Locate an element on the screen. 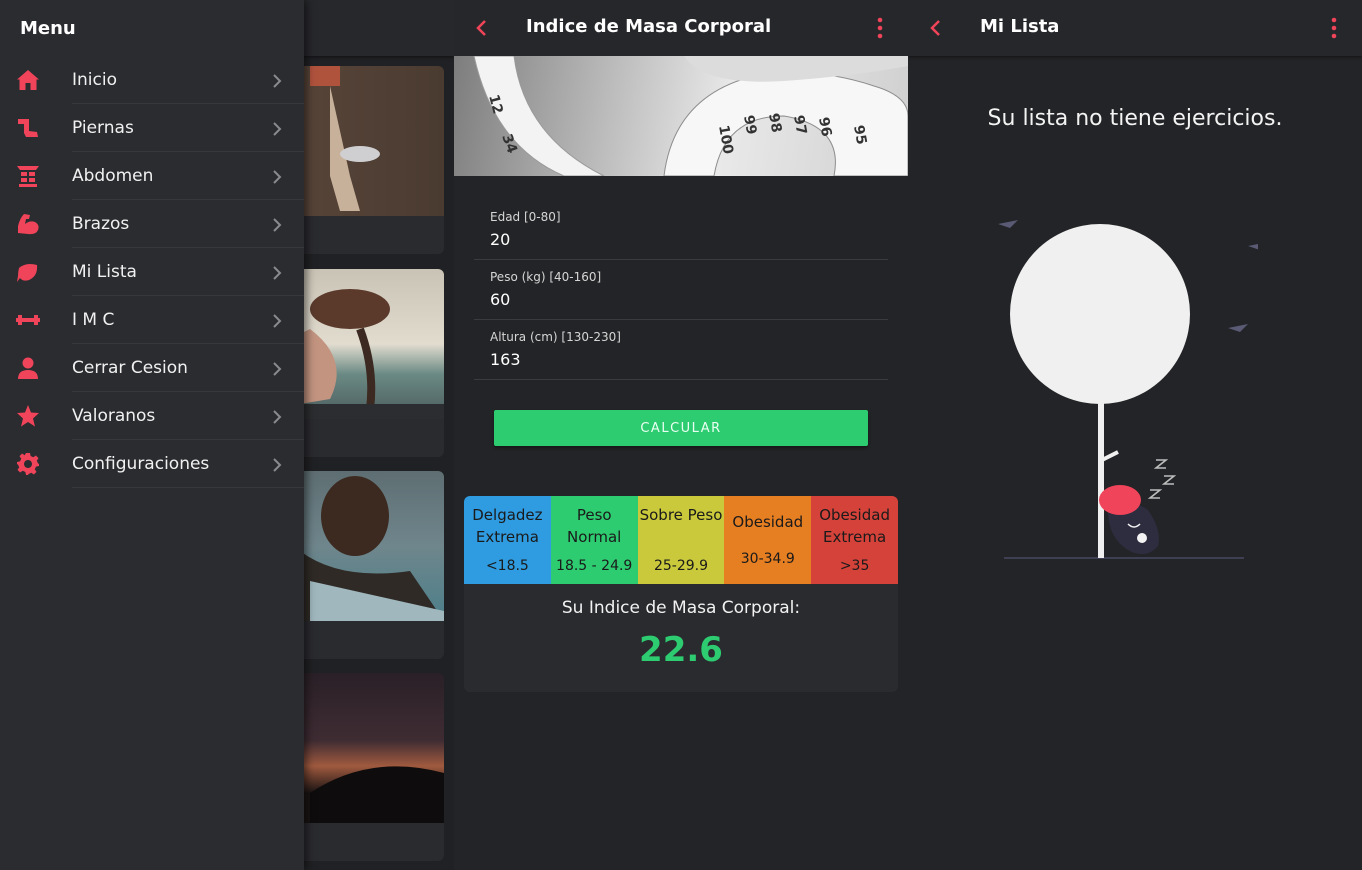  calculate-button: CALCULAR is located at coordinates (681, 428).